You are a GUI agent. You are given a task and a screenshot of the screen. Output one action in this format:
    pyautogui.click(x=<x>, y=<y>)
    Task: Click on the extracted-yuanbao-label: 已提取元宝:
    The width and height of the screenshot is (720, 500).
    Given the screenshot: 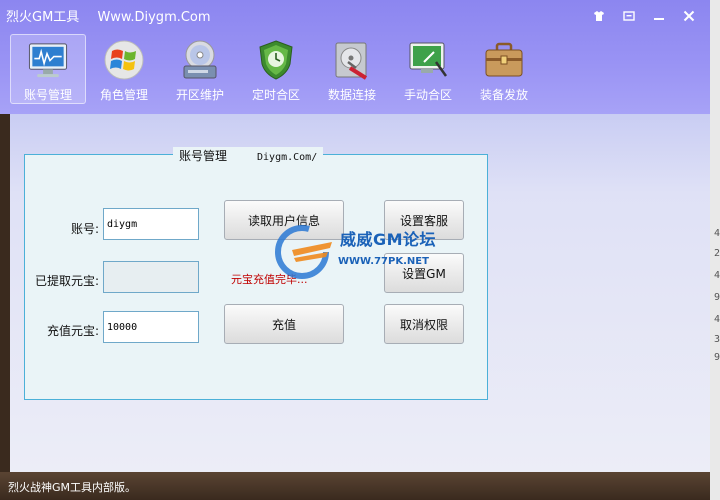 What is the action you would take?
    pyautogui.click(x=66, y=281)
    